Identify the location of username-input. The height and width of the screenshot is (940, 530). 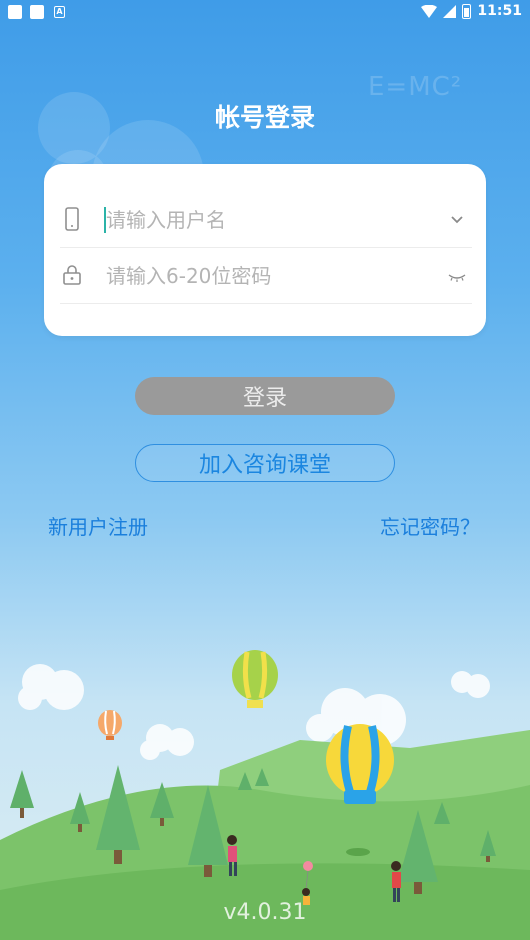
(266, 220).